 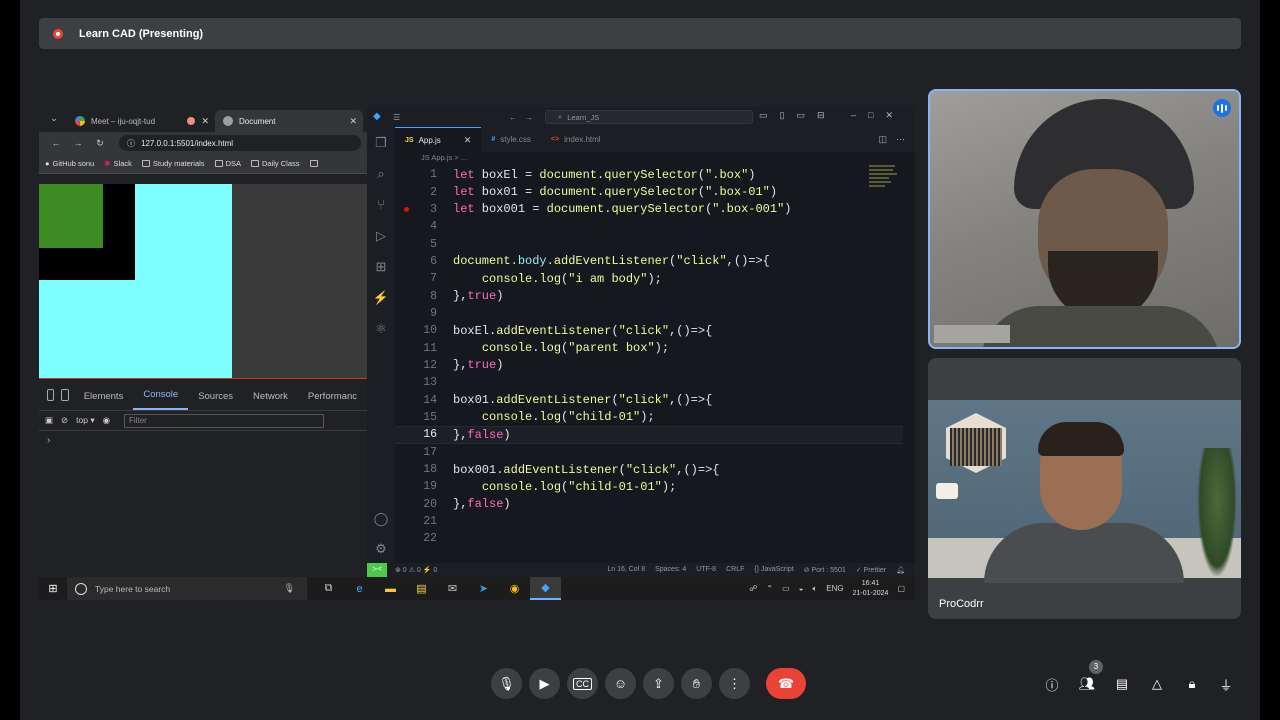 What do you see at coordinates (187, 588) in the screenshot?
I see `taskbar-search: Type here to search 🎙︎` at bounding box center [187, 588].